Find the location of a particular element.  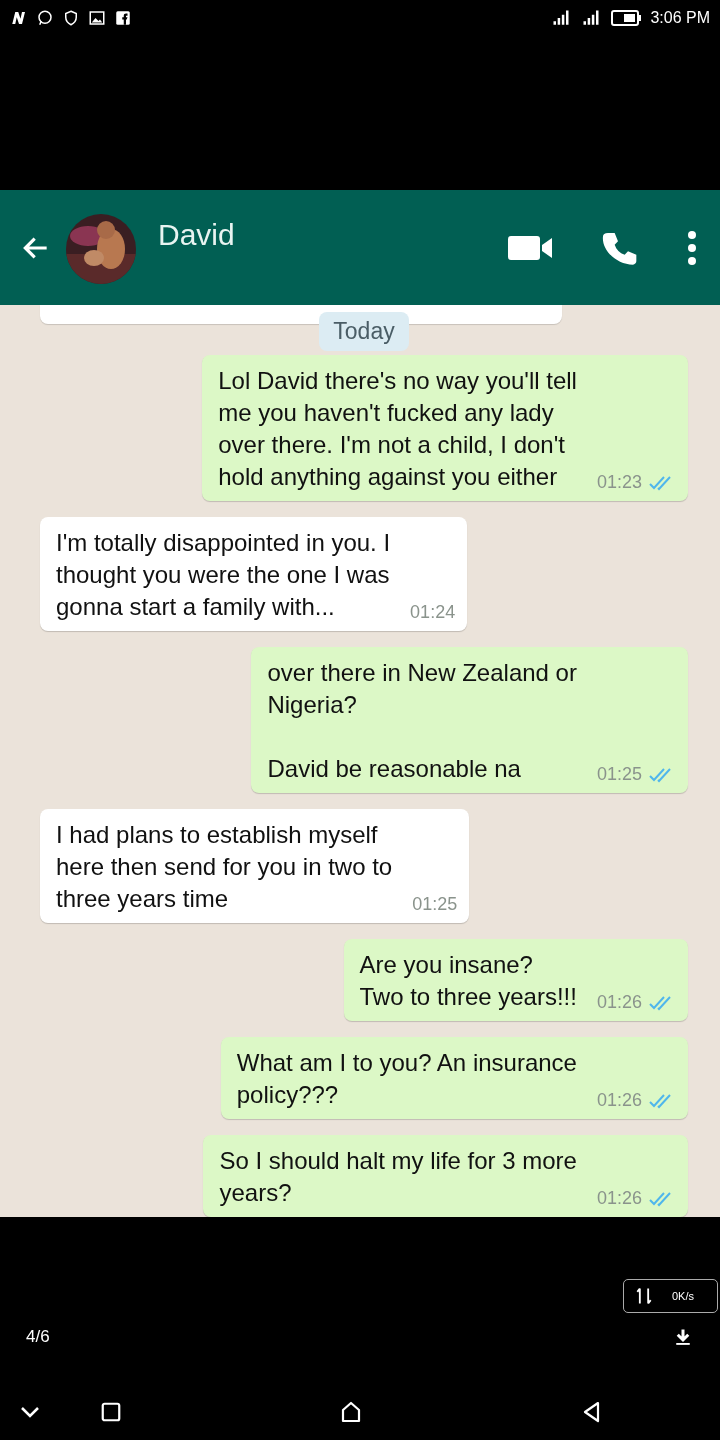

recents-square-icon is located at coordinates (111, 1412).